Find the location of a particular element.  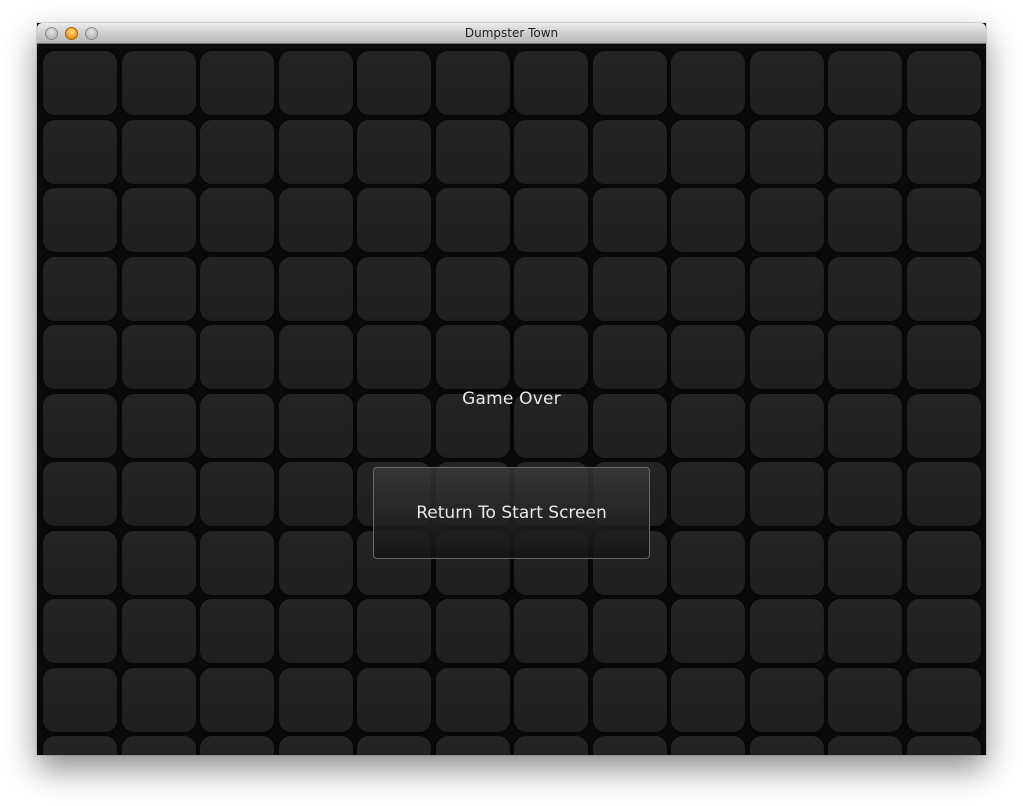

game-over-label: Game Over is located at coordinates (511, 399).